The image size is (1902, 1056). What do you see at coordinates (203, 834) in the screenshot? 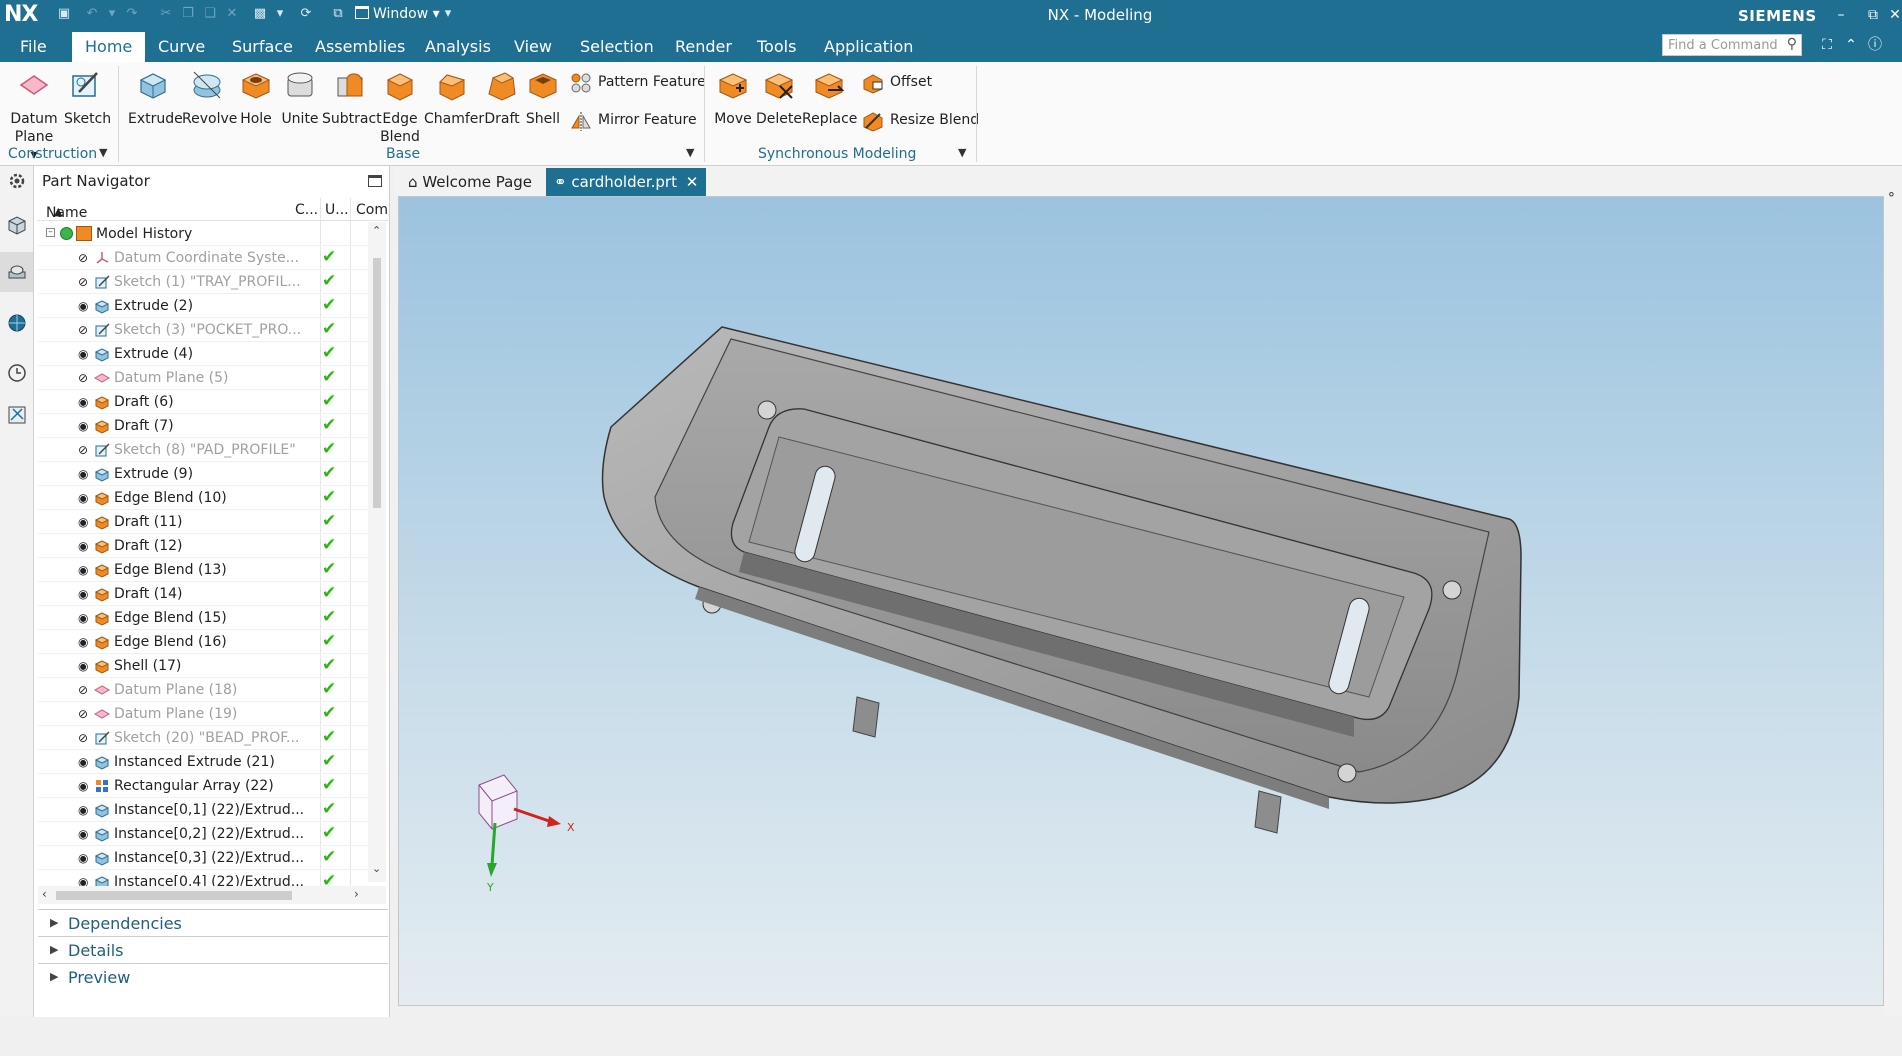
I see `tree-node: ◉ Instance[0,2] (22)/Extrud... ✔` at bounding box center [203, 834].